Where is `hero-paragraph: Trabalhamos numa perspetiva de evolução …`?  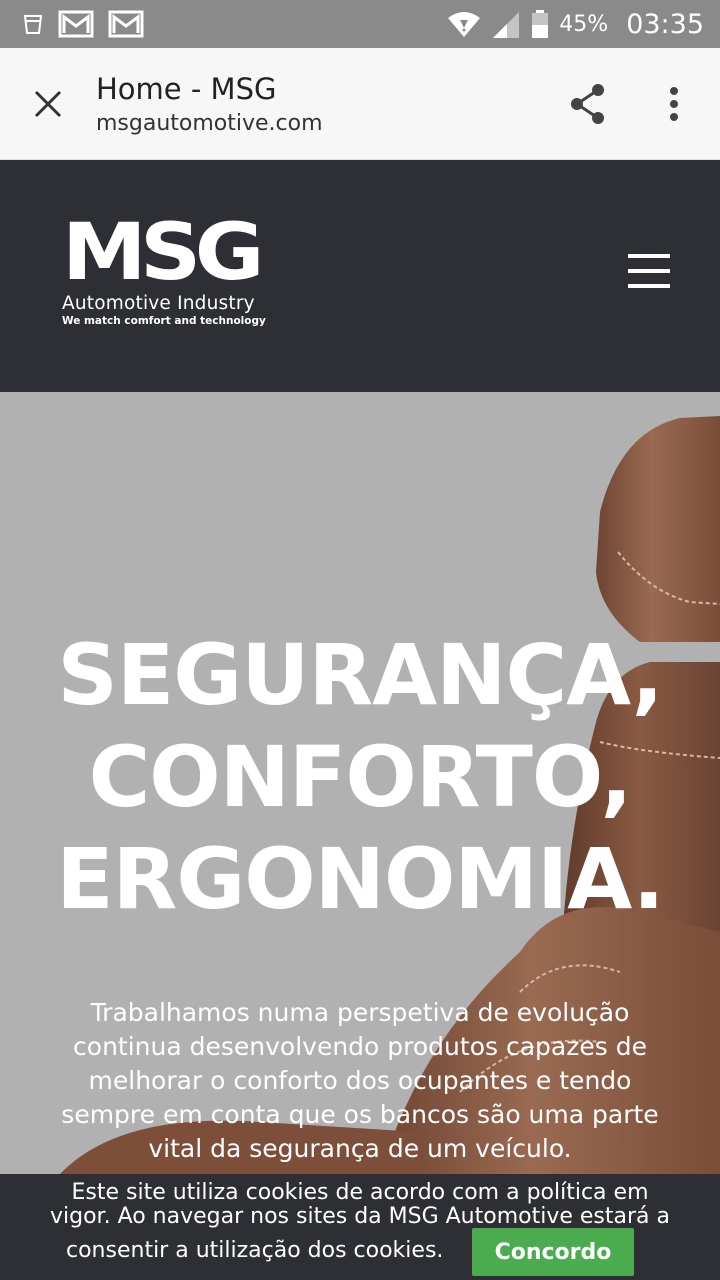 hero-paragraph: Trabalhamos numa perspetiva de evolução … is located at coordinates (360, 1080).